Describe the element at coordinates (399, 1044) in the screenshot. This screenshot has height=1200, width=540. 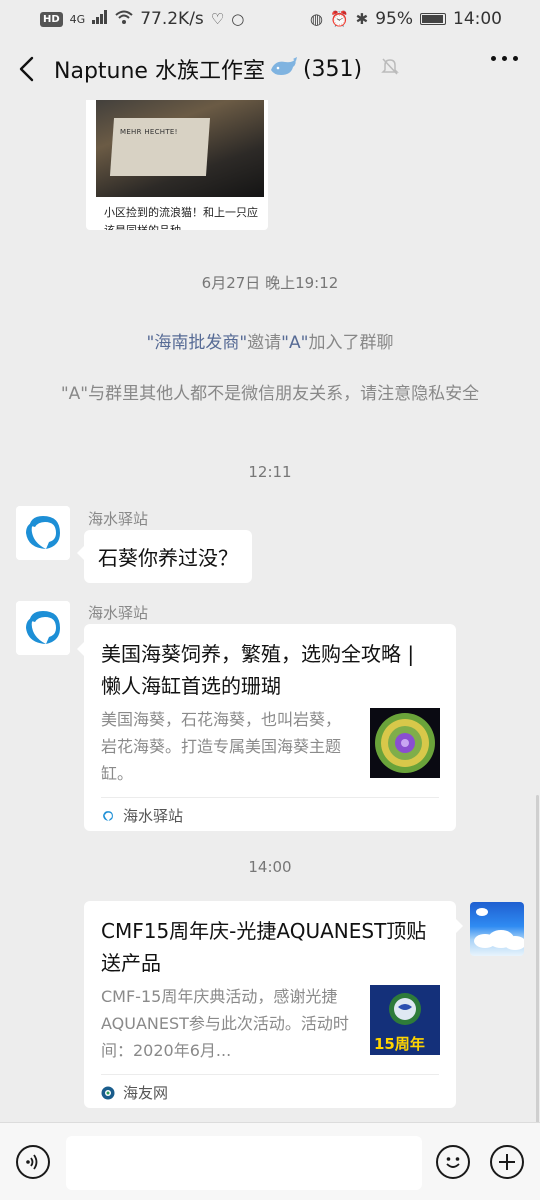
I see `thumbnail-text: 15周年` at that location.